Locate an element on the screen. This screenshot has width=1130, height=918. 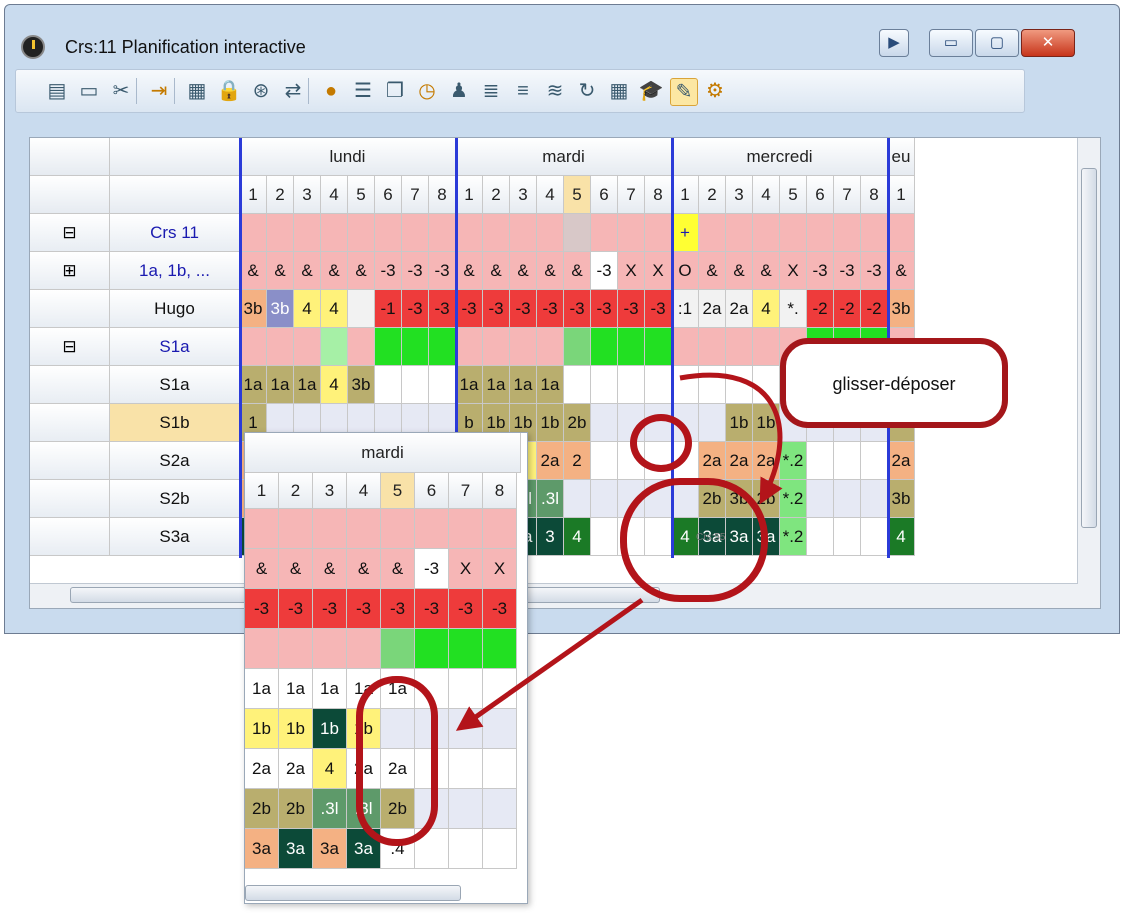
row-label: S2a is located at coordinates (175, 461).